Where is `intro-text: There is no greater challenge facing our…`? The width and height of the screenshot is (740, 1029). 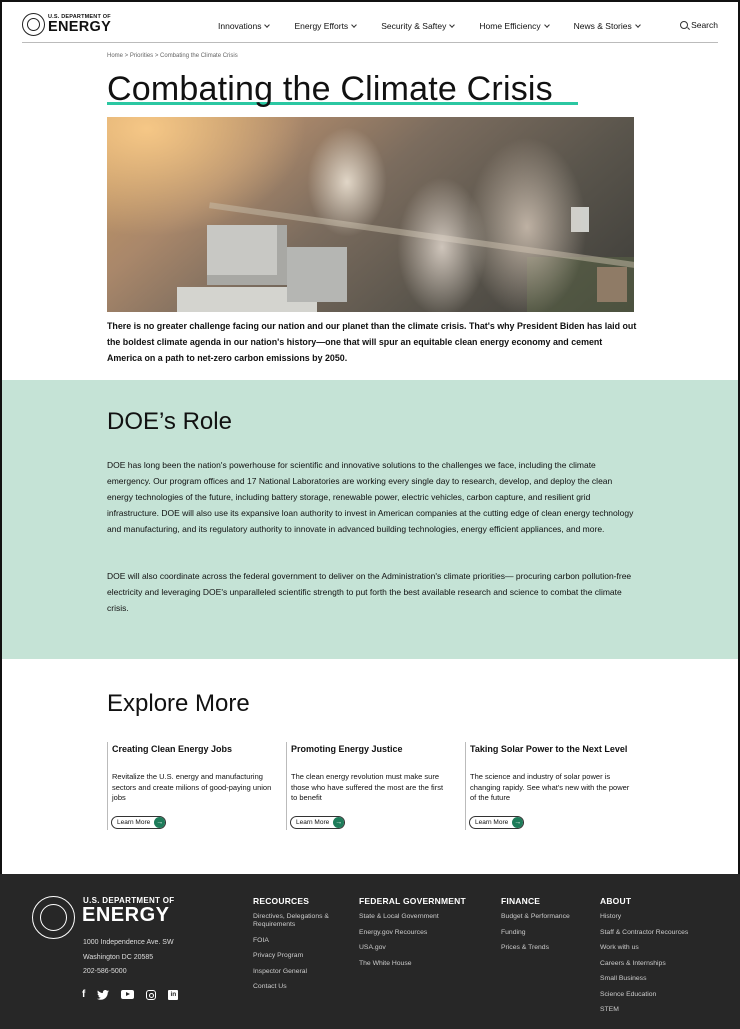
intro-text: There is no greater challenge facing our… is located at coordinates (372, 342).